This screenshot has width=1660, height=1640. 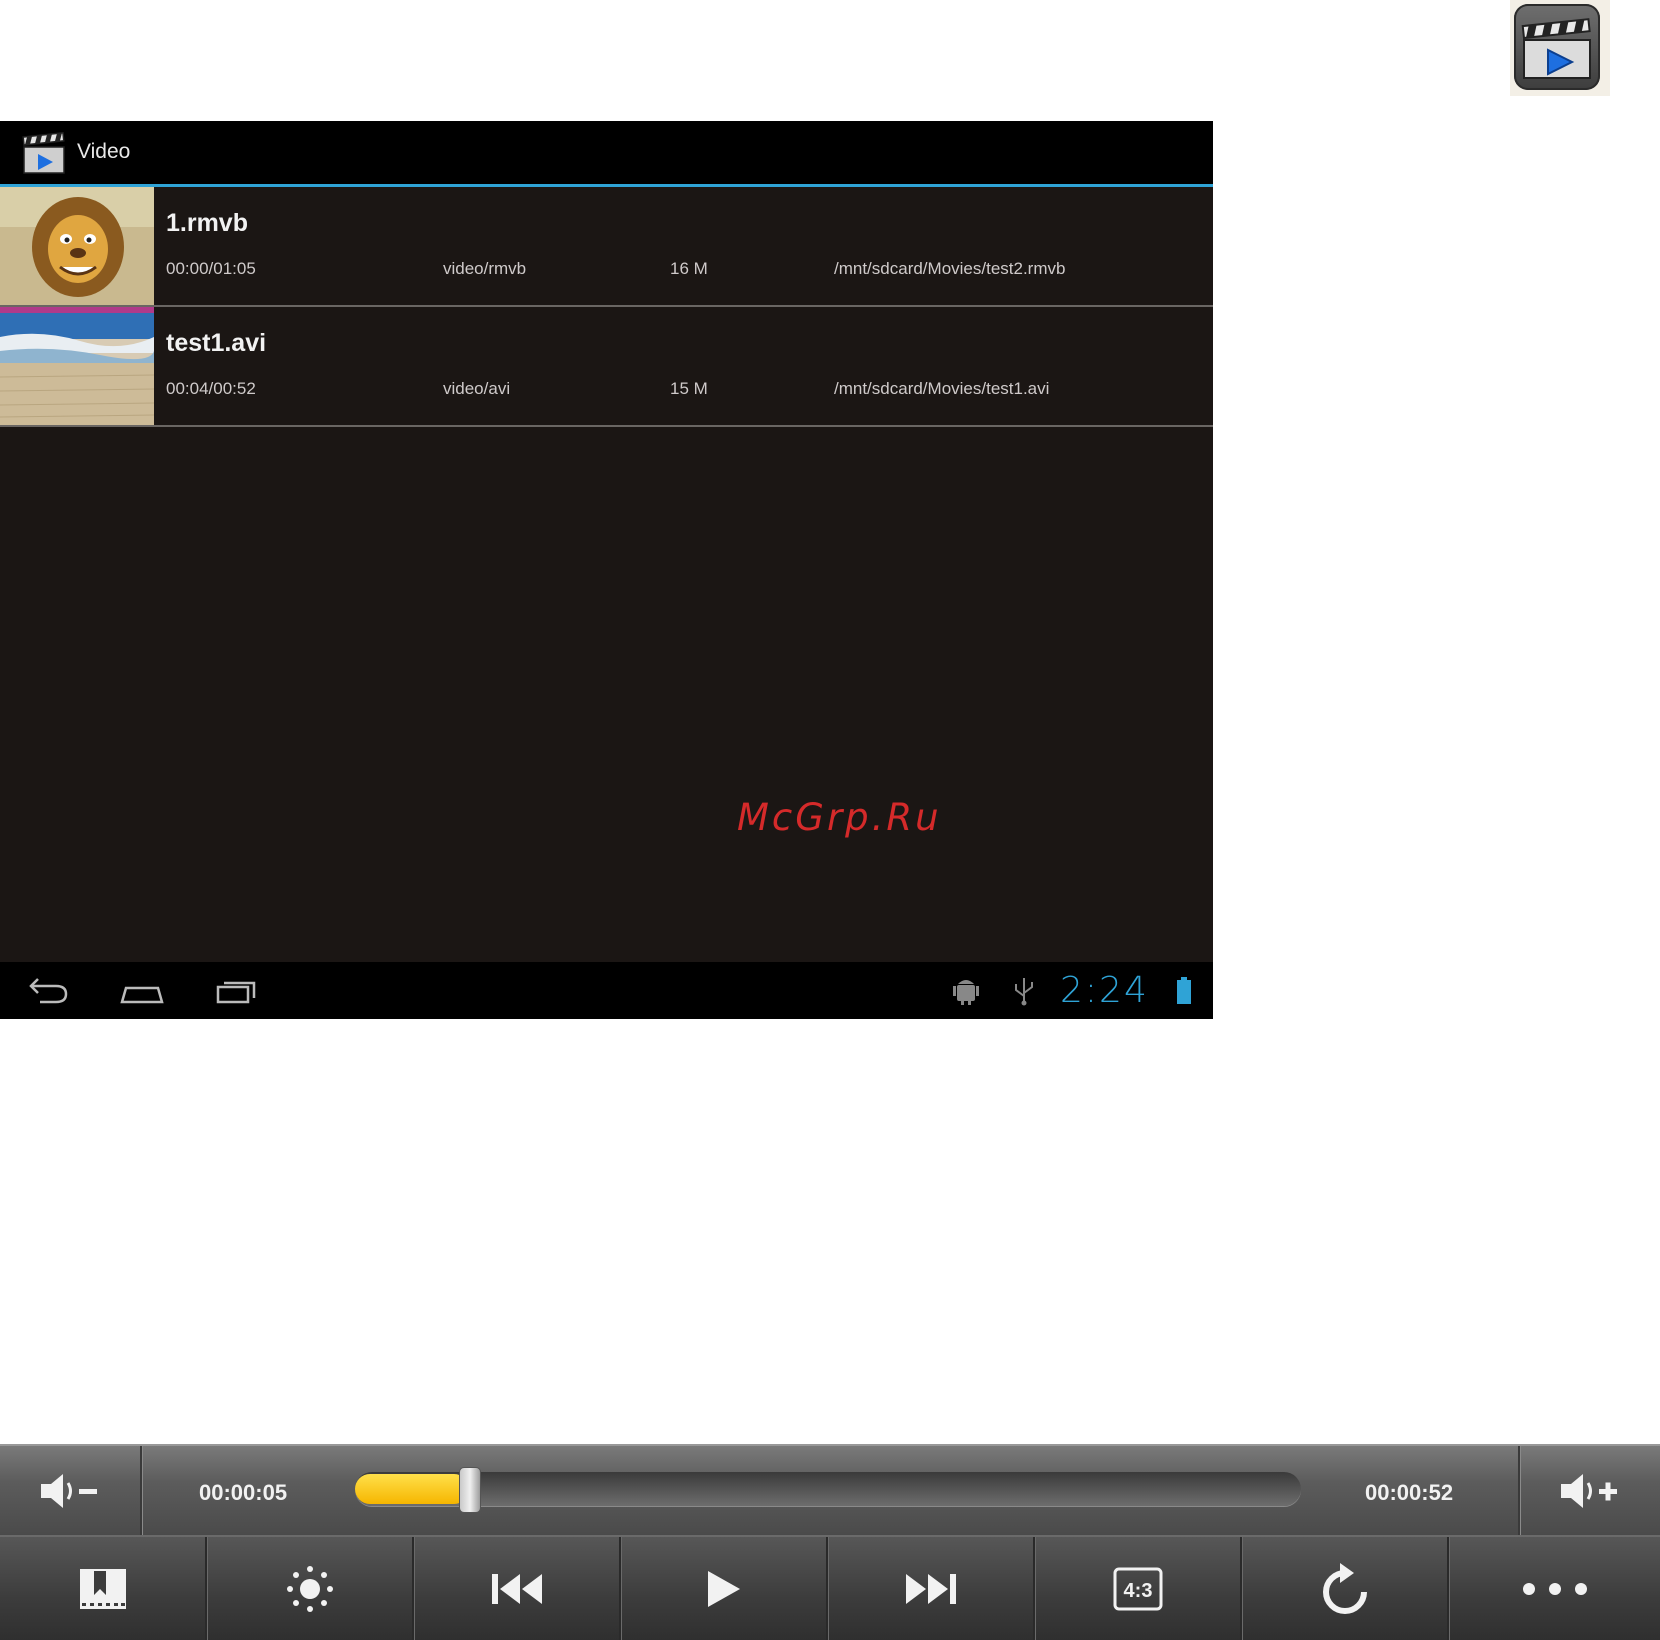 What do you see at coordinates (485, 268) in the screenshot?
I see `video-mime-type: video/rmvb` at bounding box center [485, 268].